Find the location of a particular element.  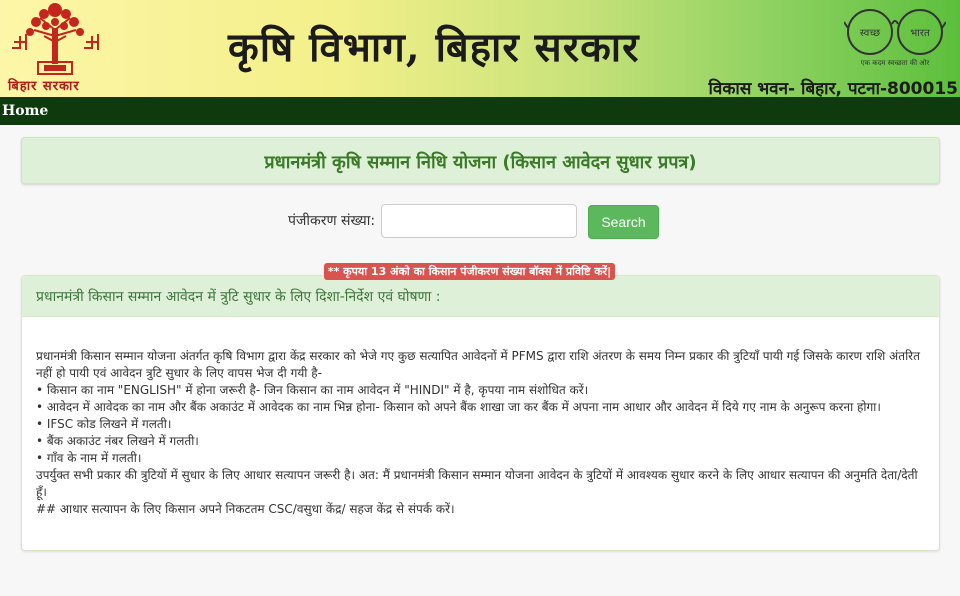

swachh-bharat-logo-icon: स्वच्छ भारत एक कदम स्वच्छता की ओर is located at coordinates (895, 38).